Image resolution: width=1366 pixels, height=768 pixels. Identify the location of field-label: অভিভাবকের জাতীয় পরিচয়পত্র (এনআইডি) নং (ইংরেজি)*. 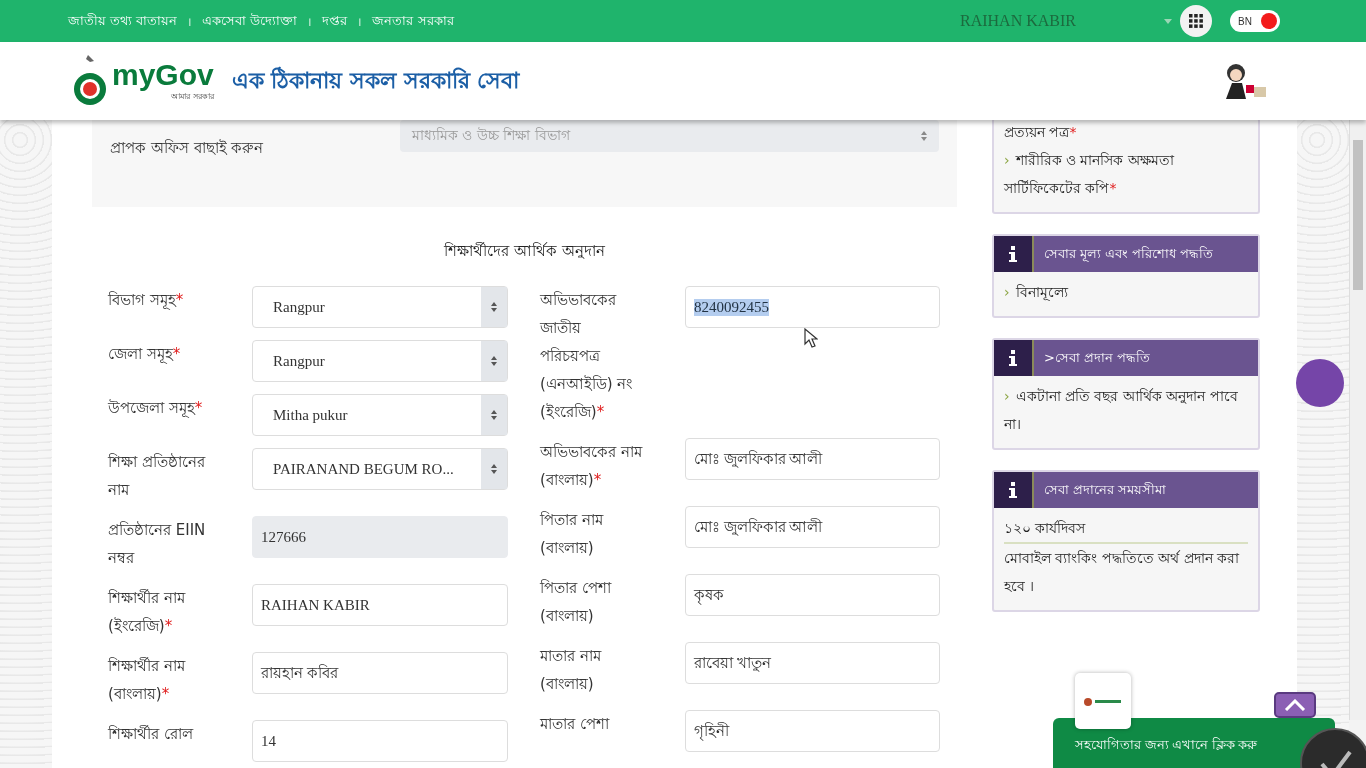
(586, 356).